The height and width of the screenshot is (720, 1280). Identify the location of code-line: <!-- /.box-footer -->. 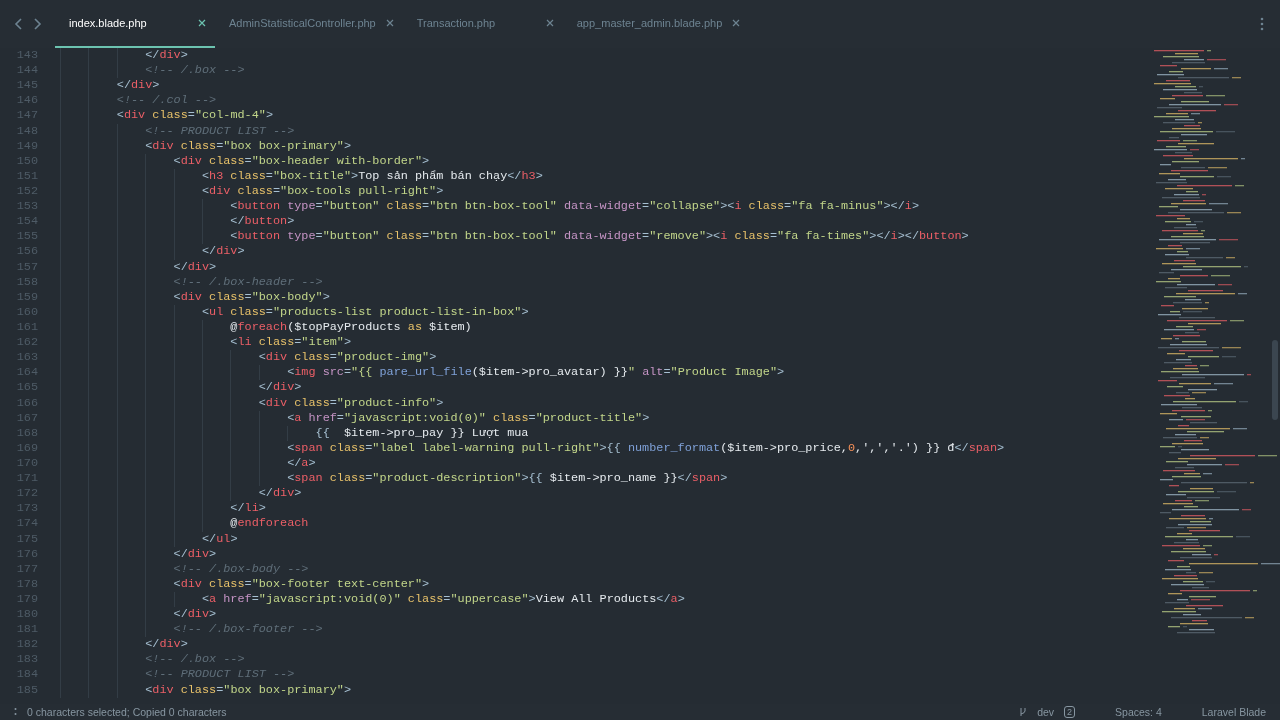
(191, 630).